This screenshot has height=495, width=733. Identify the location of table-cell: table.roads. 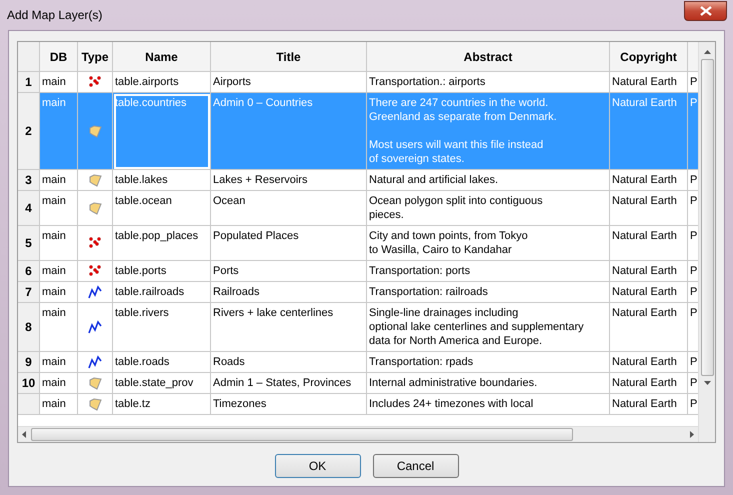
(162, 362).